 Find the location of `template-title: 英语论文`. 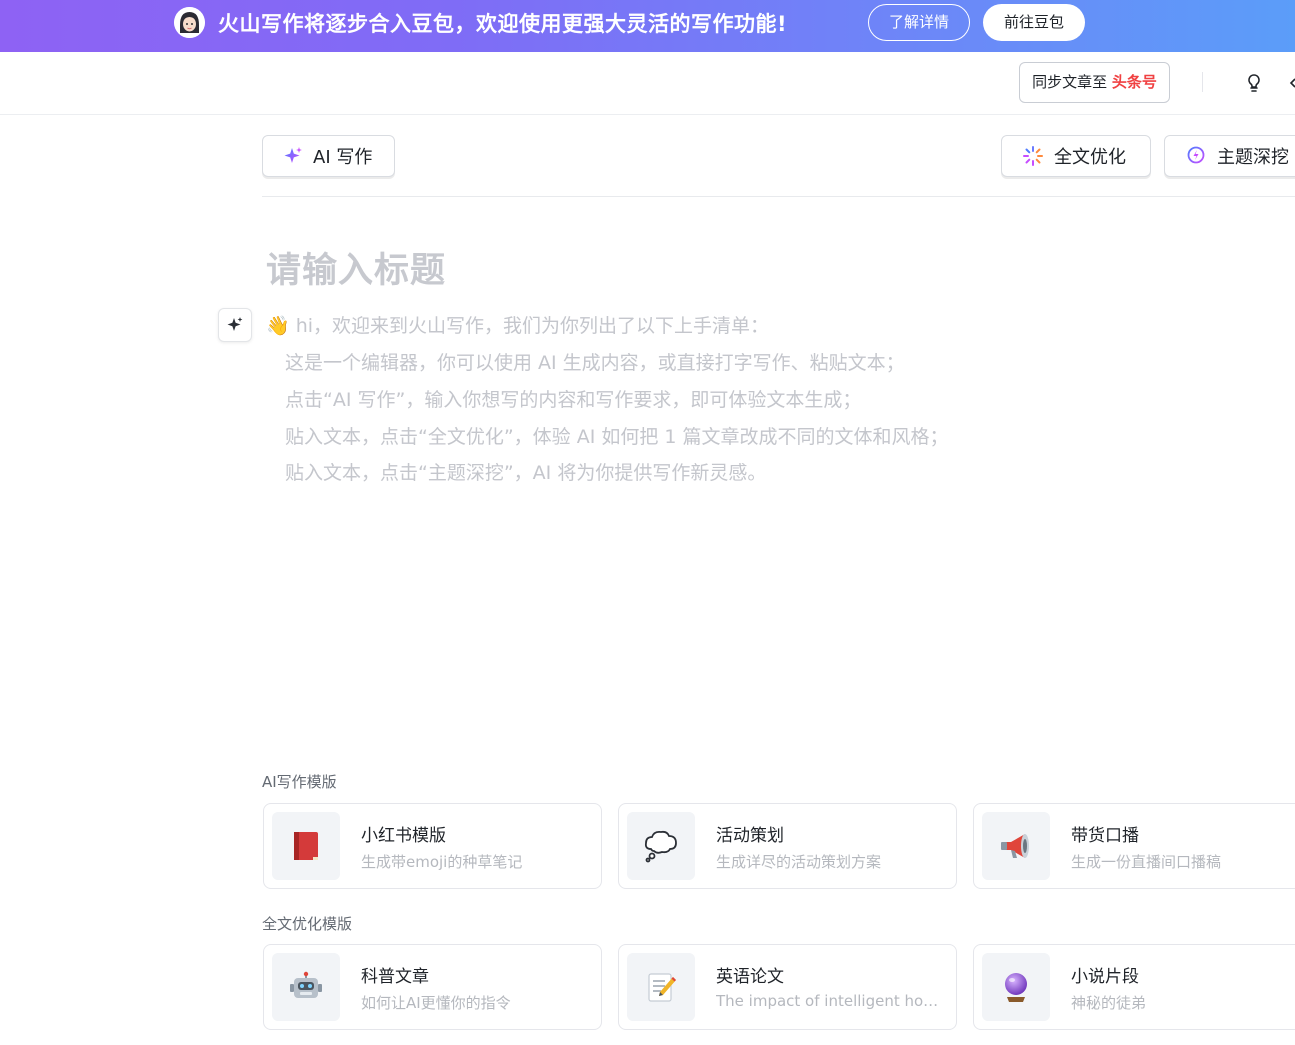

template-title: 英语论文 is located at coordinates (750, 977).